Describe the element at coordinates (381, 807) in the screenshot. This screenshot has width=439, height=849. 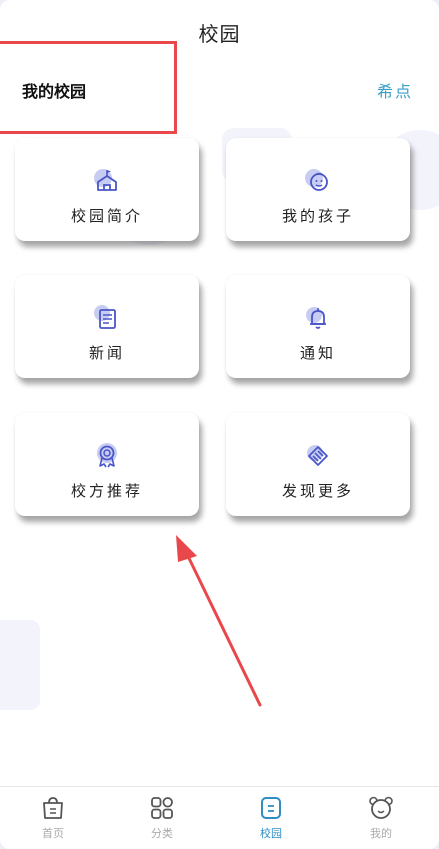
I see `bear-face-icon` at that location.